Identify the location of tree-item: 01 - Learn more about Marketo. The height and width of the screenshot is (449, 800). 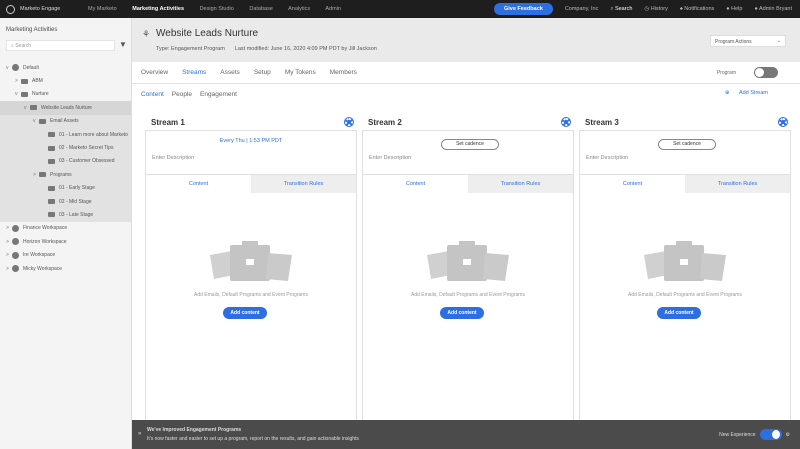
(65, 134).